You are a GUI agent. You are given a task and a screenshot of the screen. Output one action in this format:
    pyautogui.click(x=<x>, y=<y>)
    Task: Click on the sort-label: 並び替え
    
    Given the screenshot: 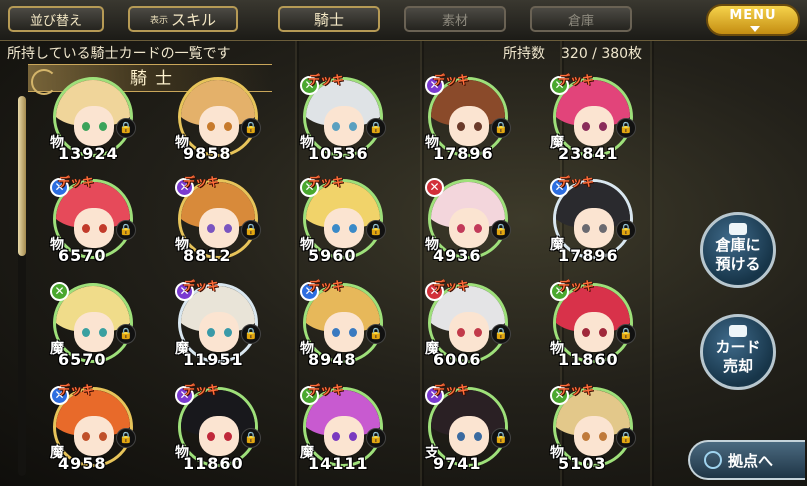 What is the action you would take?
    pyautogui.click(x=55, y=21)
    